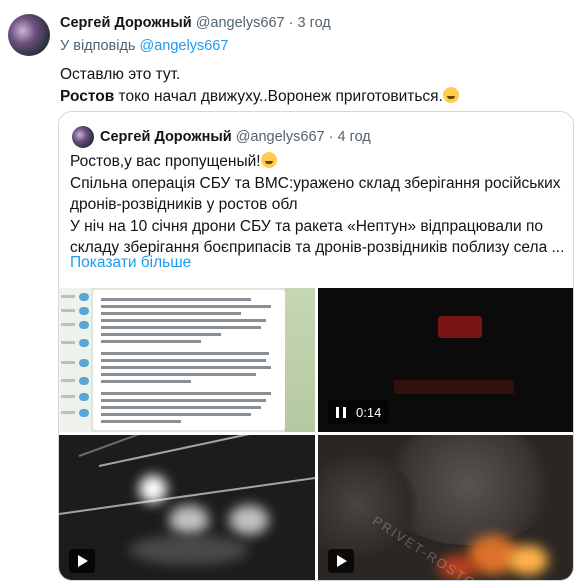 The height and width of the screenshot is (583, 578). I want to click on chat-list-sidebar, so click(75, 360).